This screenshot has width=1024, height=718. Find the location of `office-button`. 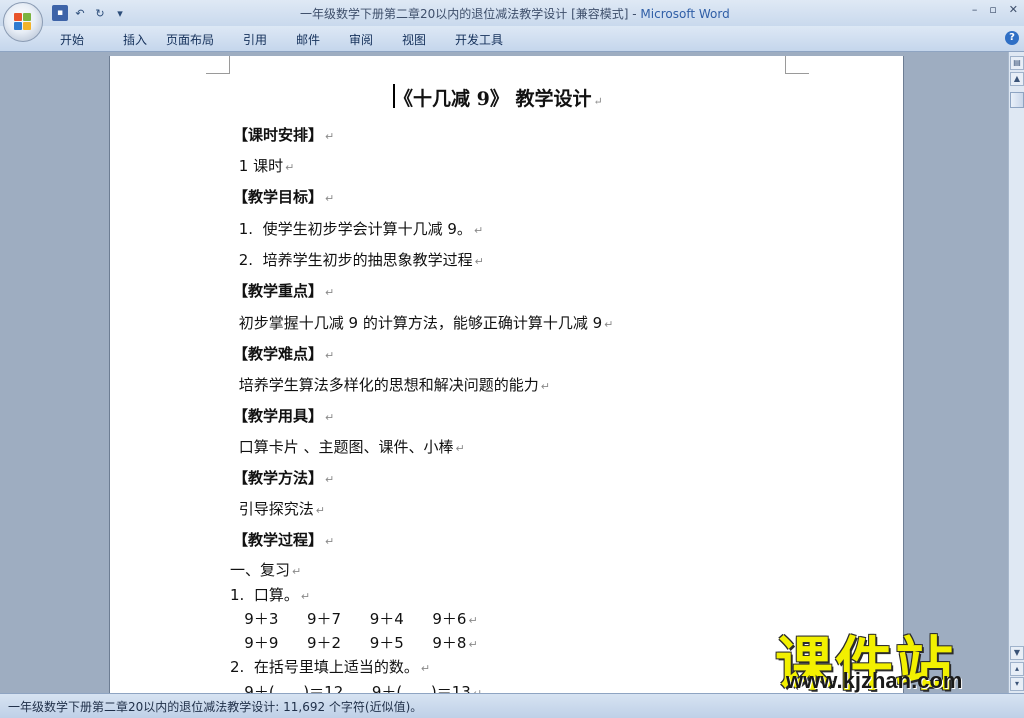

office-button is located at coordinates (23, 22).